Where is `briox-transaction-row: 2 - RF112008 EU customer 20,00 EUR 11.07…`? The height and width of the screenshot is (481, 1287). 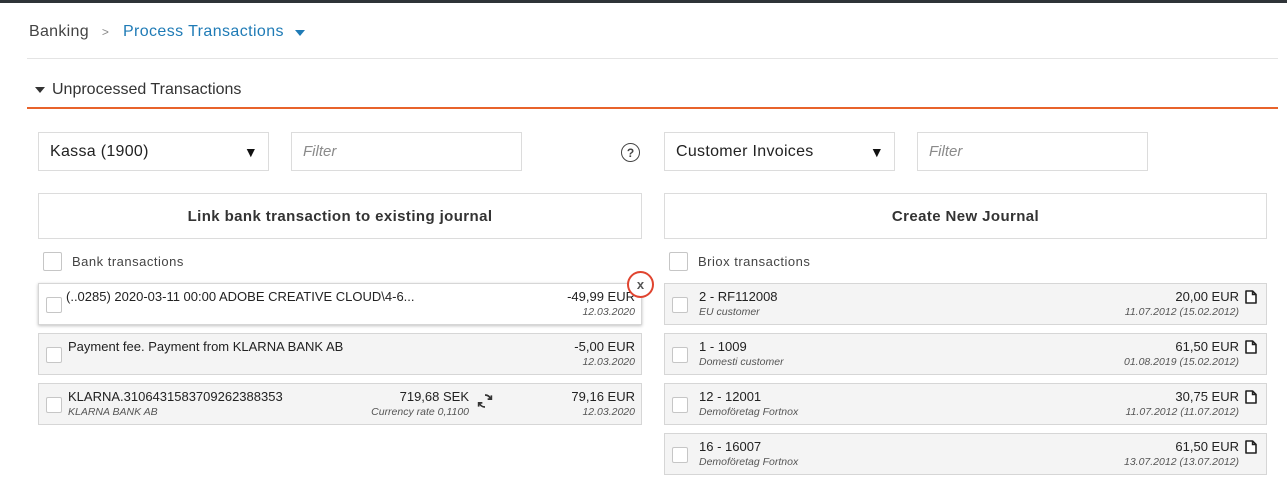 briox-transaction-row: 2 - RF112008 EU customer 20,00 EUR 11.07… is located at coordinates (965, 304).